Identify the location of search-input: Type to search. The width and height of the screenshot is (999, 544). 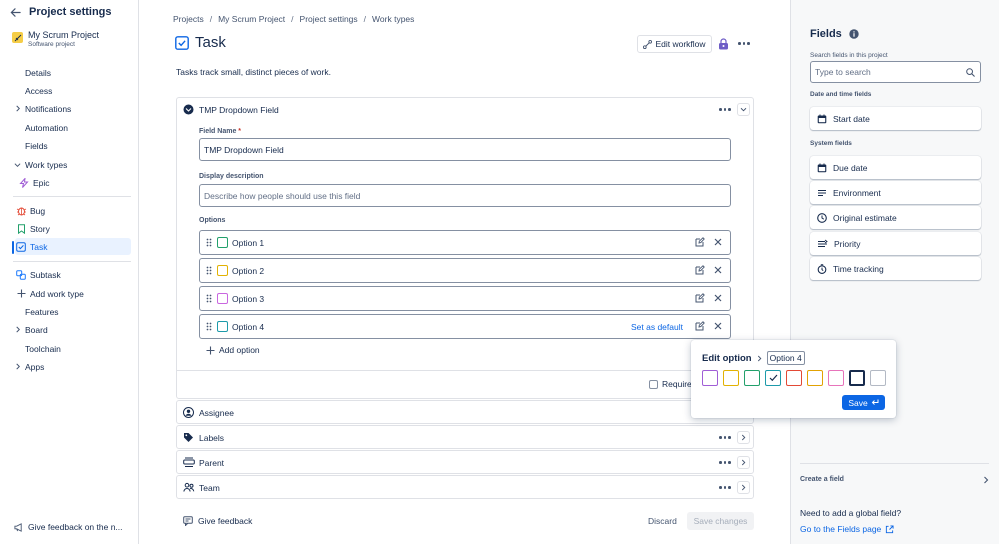
(895, 72).